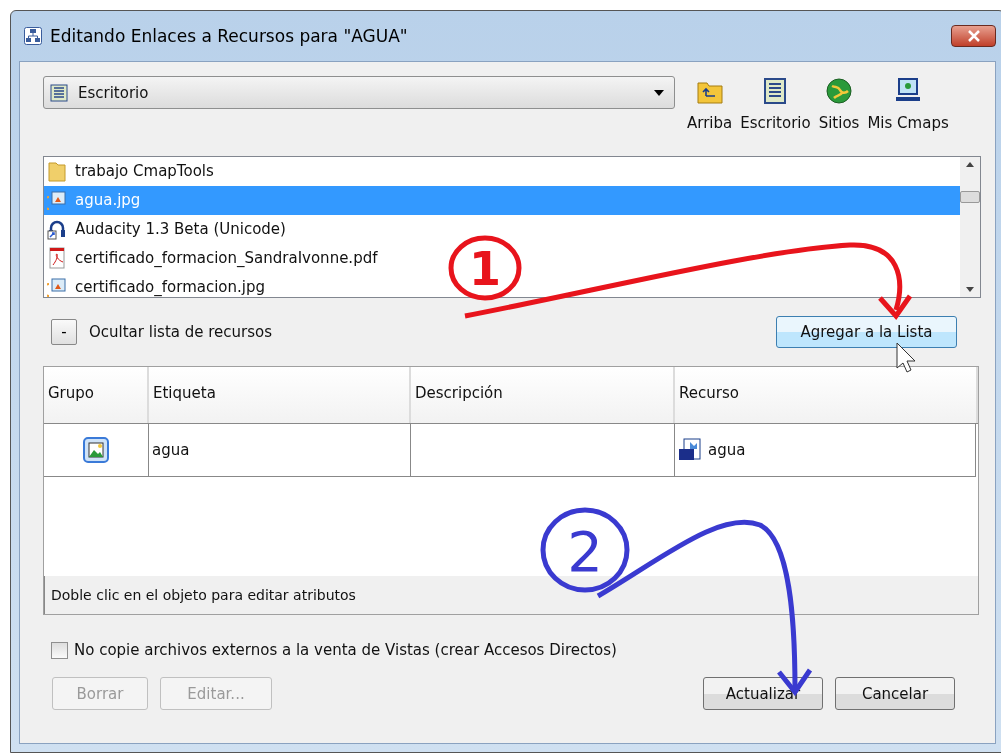  What do you see at coordinates (280, 395) in the screenshot?
I see `column-header: Etiqueta` at bounding box center [280, 395].